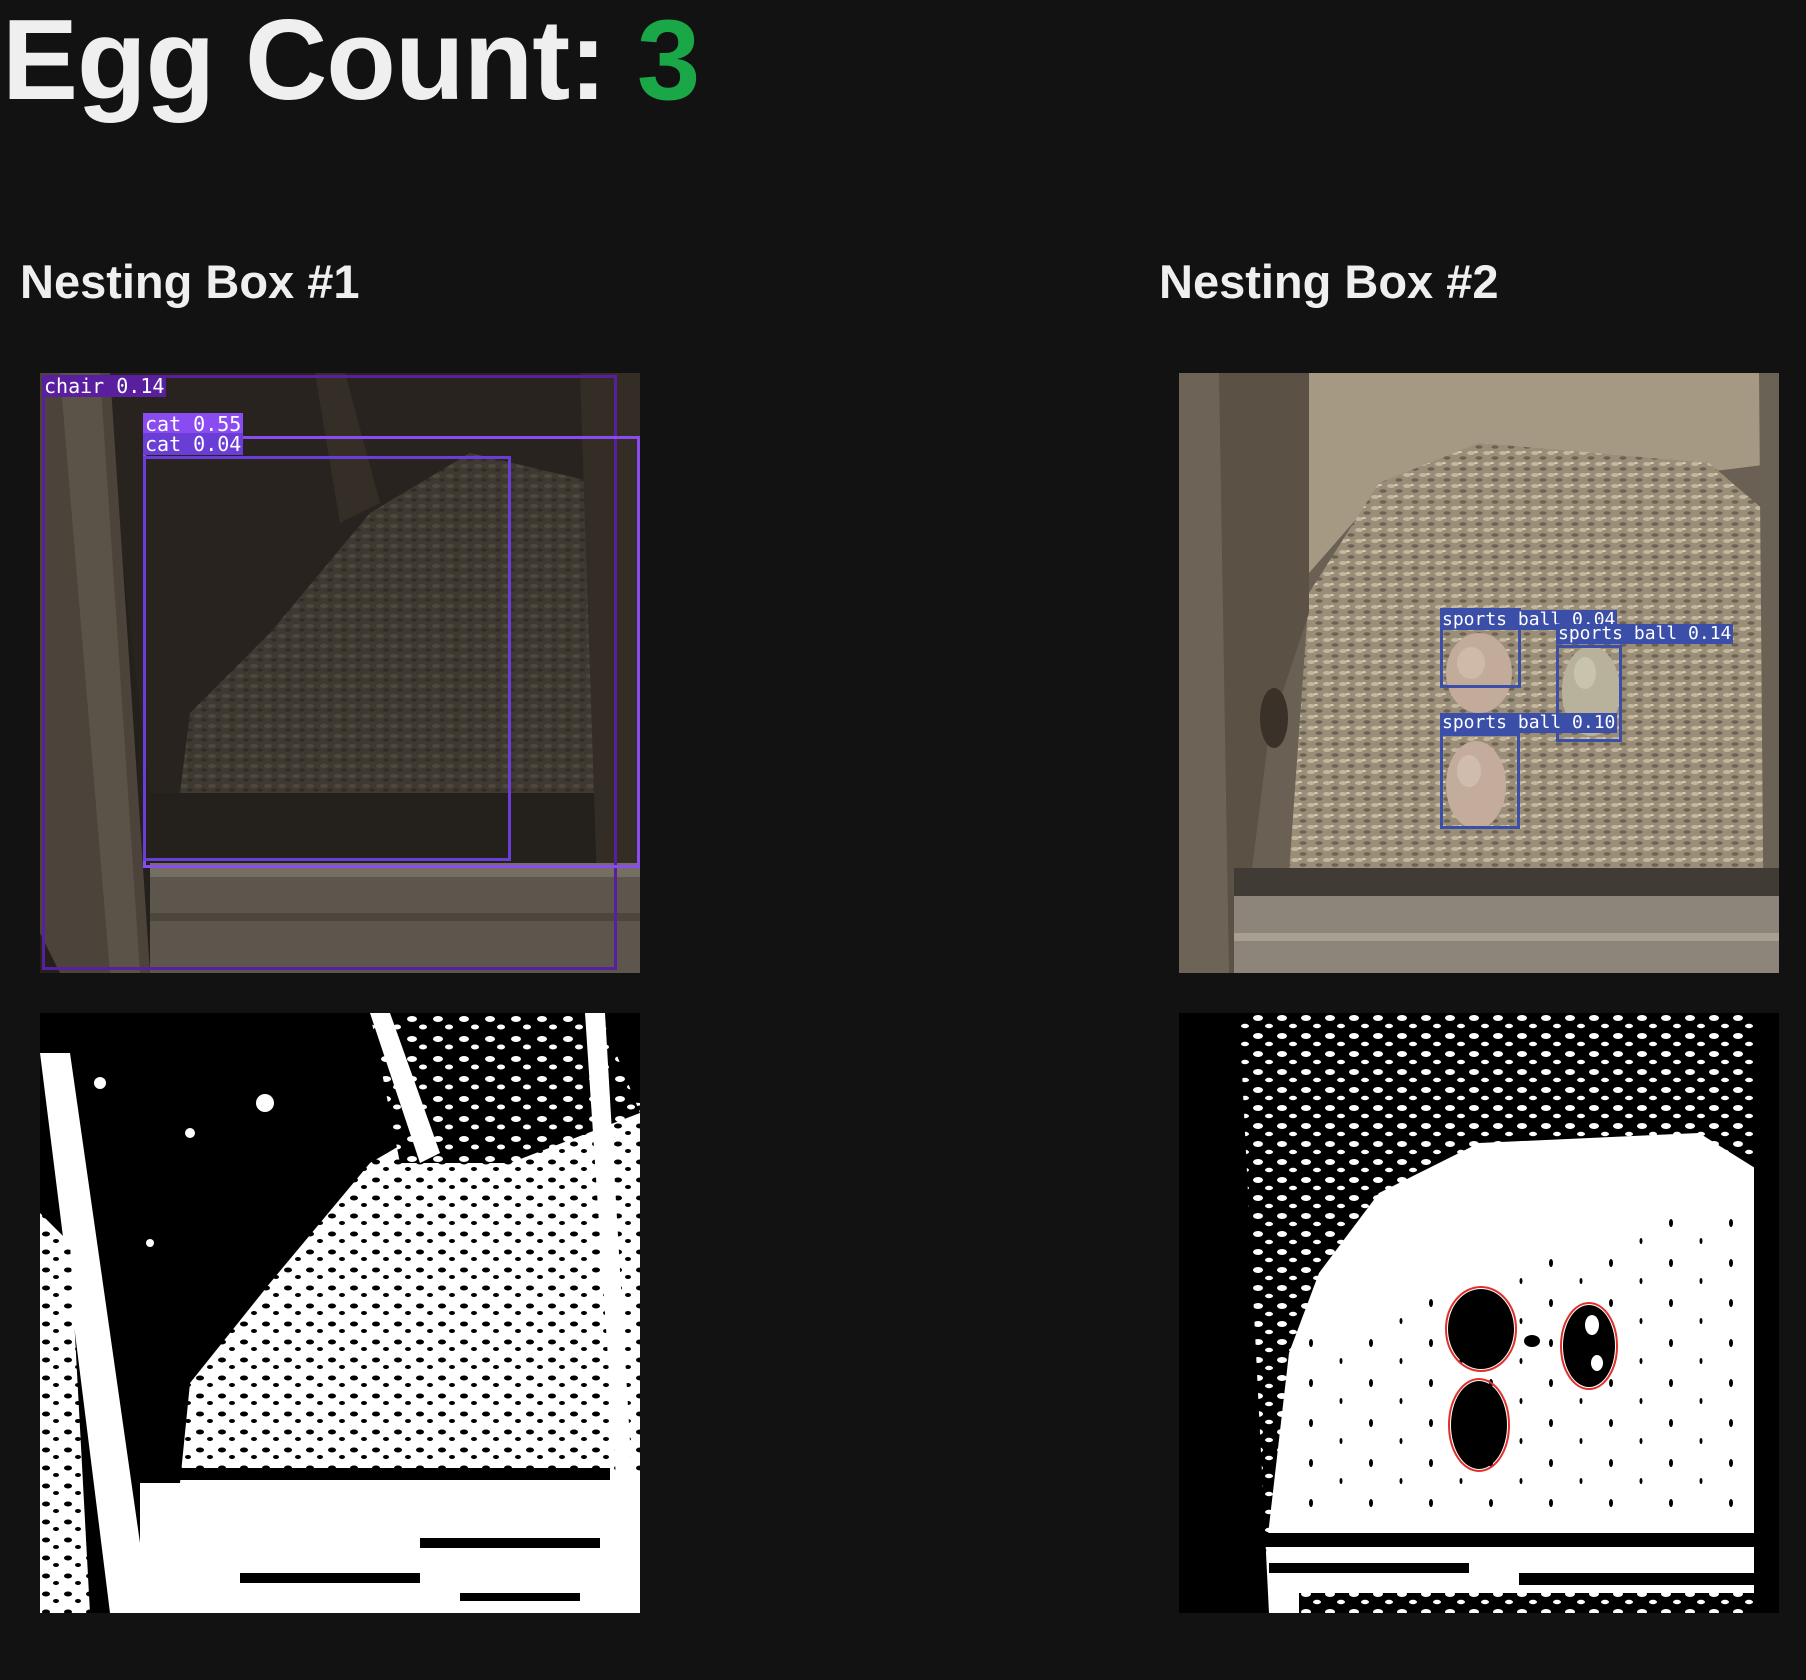 This screenshot has height=1680, width=1806. I want to click on nesting-box-1-threshold-graphic, so click(340, 1313).